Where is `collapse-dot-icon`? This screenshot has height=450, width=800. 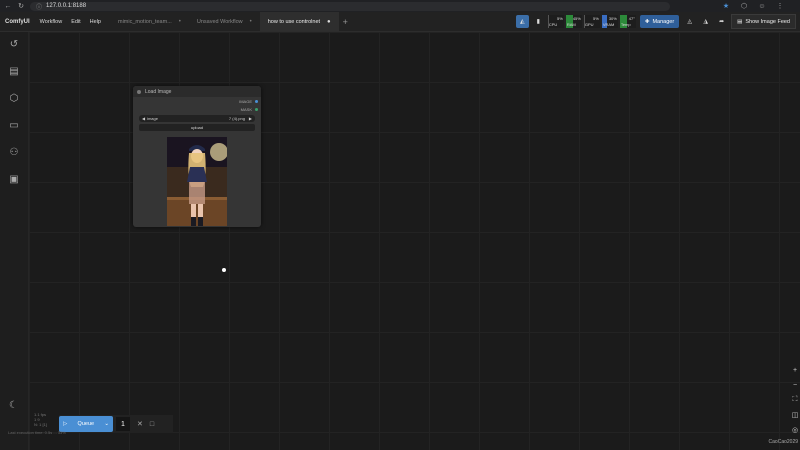 collapse-dot-icon is located at coordinates (139, 91).